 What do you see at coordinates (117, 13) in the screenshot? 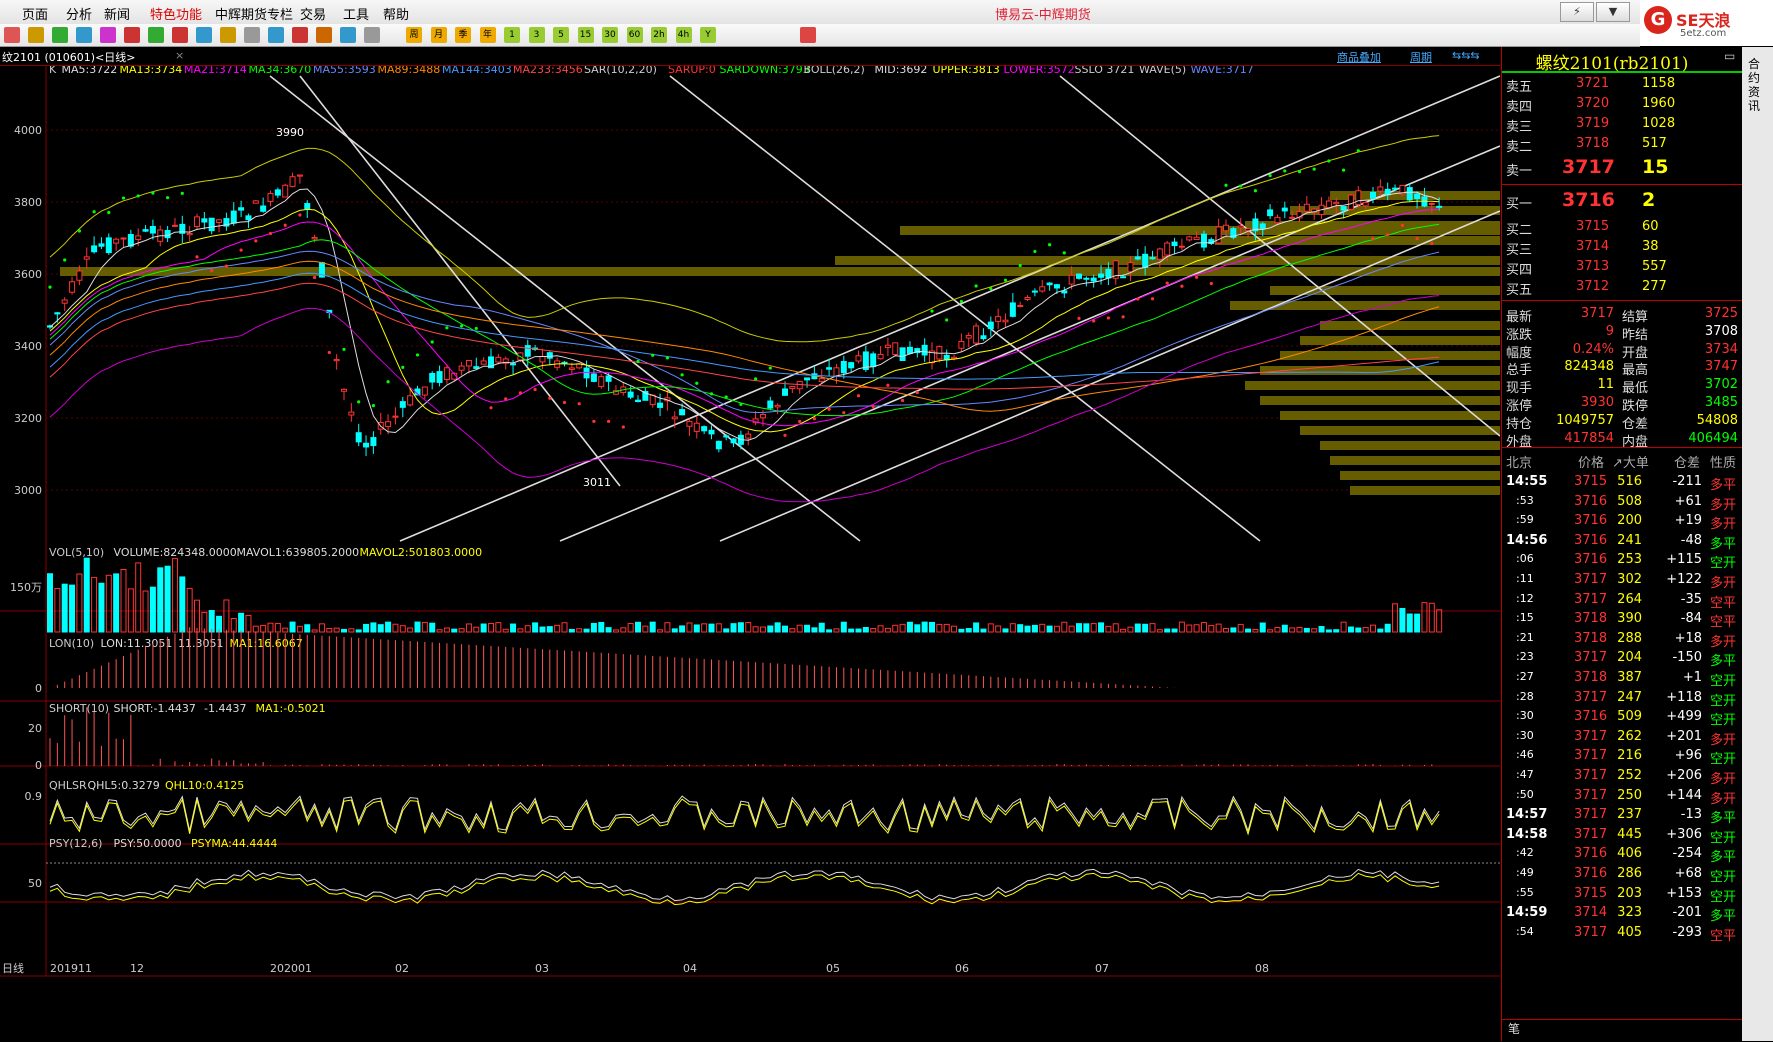
I see `menu-item: 新闻` at bounding box center [117, 13].